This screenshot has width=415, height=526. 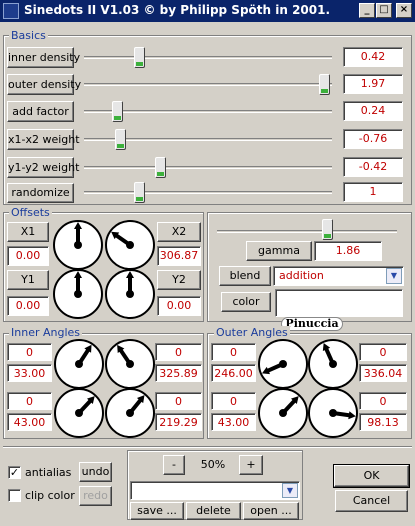 I want to click on zoom-out-button: -, so click(x=174, y=465).